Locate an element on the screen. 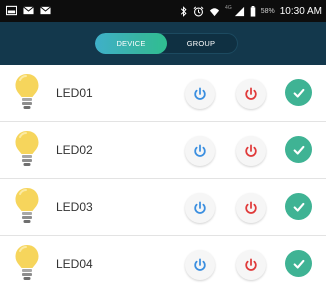  signal-icon is located at coordinates (239, 11).